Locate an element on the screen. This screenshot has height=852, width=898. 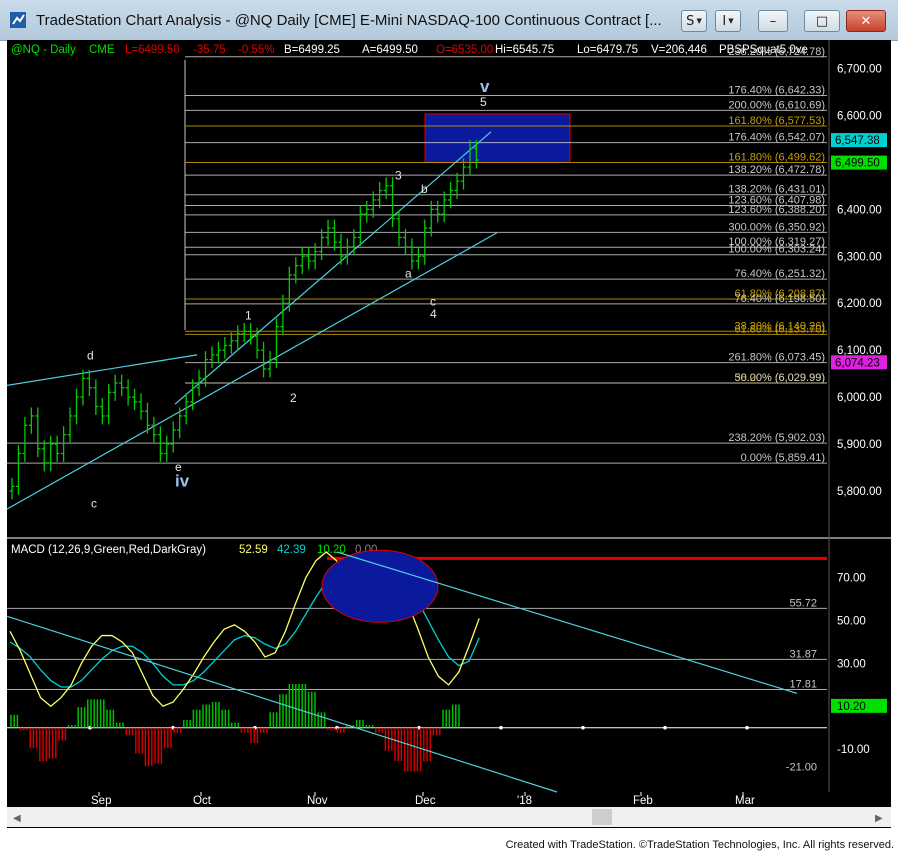
price-axis-tick: 6,000.00 is located at coordinates (859, 398).